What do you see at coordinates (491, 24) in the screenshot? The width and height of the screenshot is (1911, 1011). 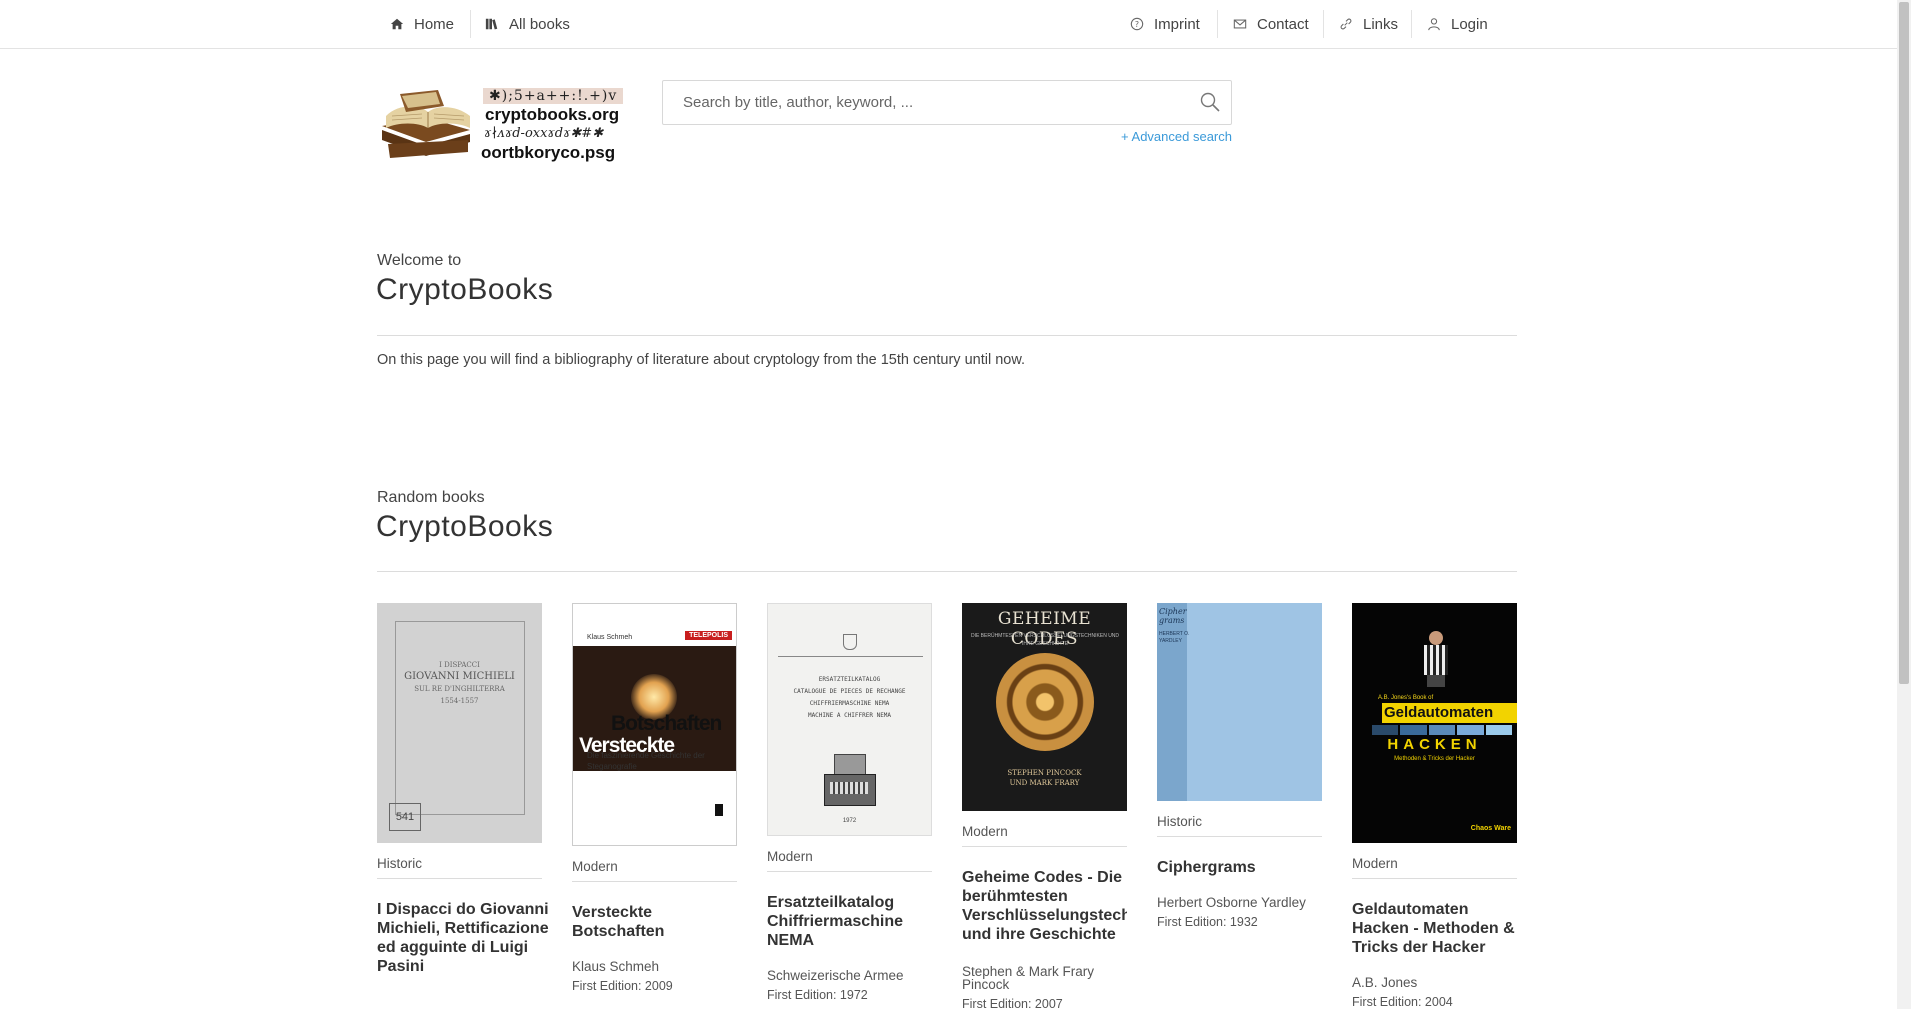 I see `books-icon` at bounding box center [491, 24].